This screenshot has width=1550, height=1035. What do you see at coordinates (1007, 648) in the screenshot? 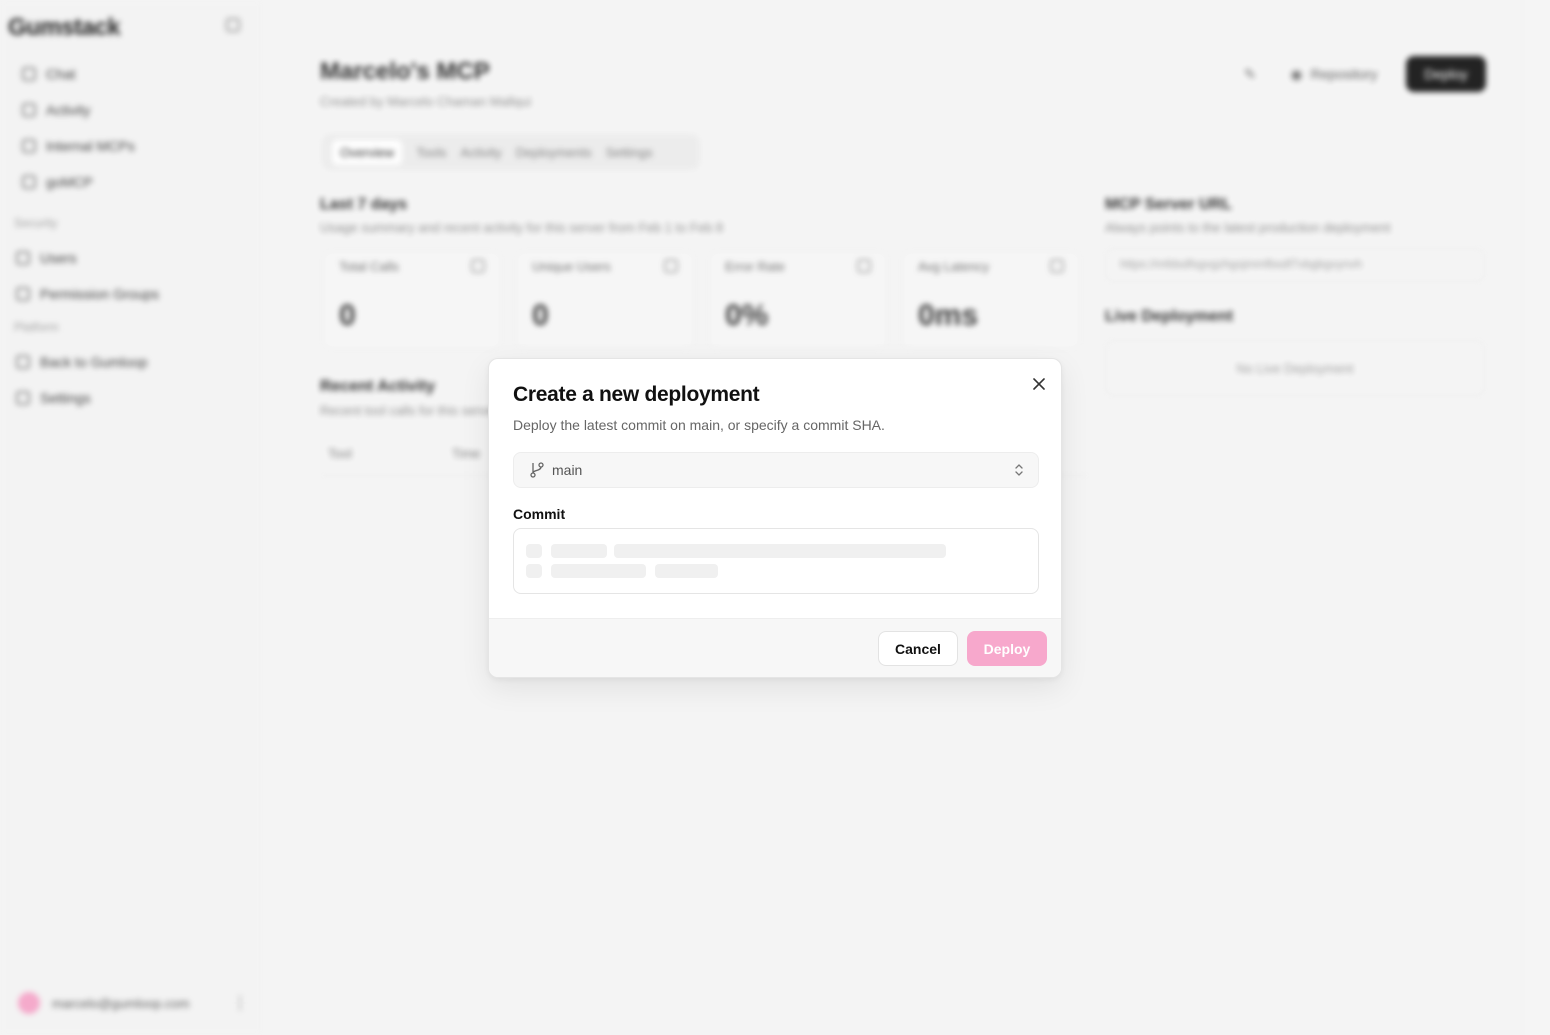
I see `deploy-button: Deploy` at bounding box center [1007, 648].